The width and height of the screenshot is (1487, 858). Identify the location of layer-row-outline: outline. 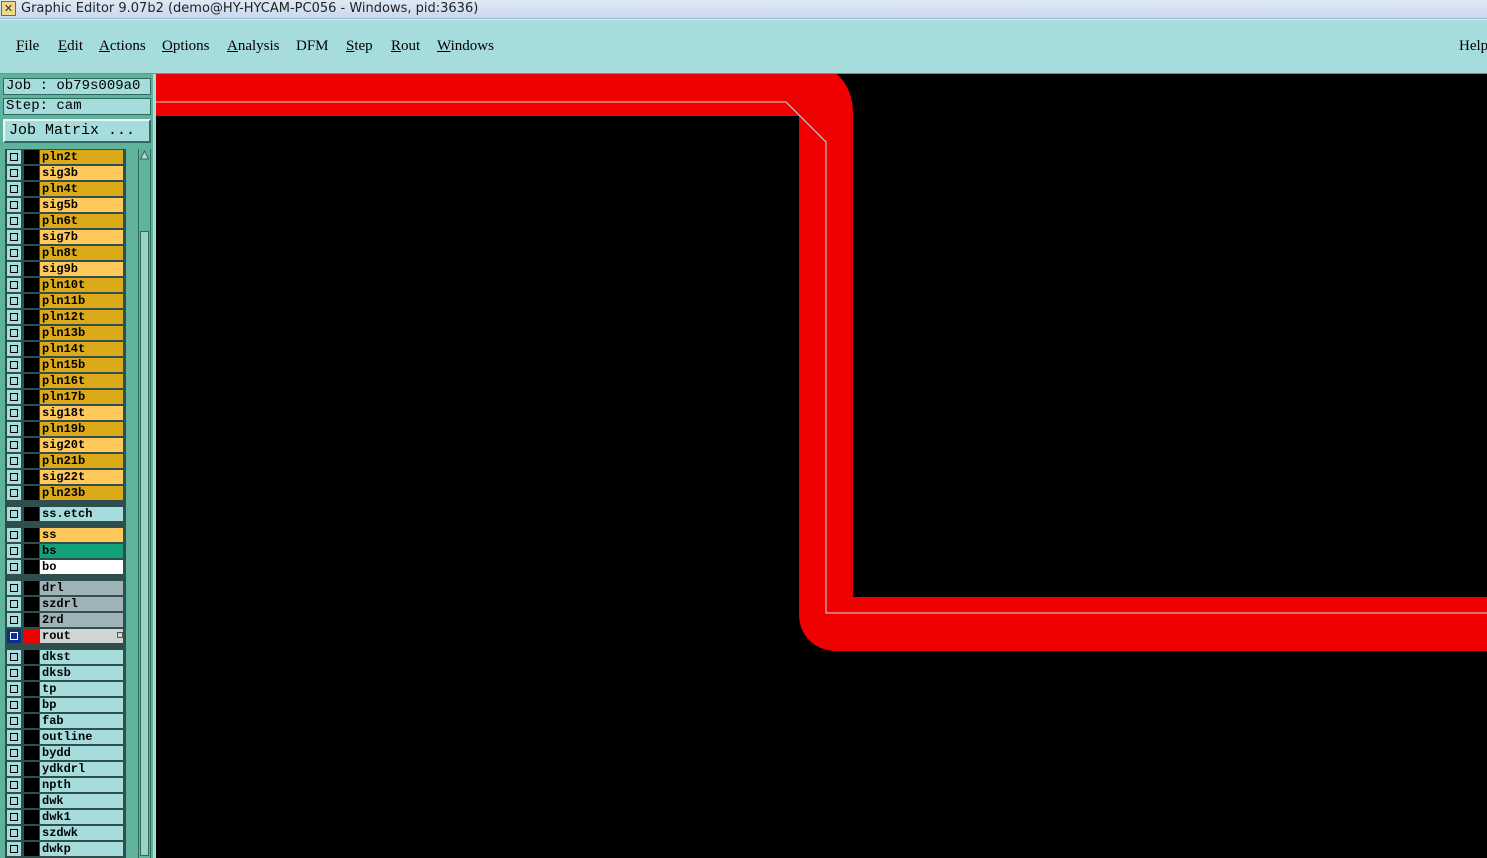
(65, 737).